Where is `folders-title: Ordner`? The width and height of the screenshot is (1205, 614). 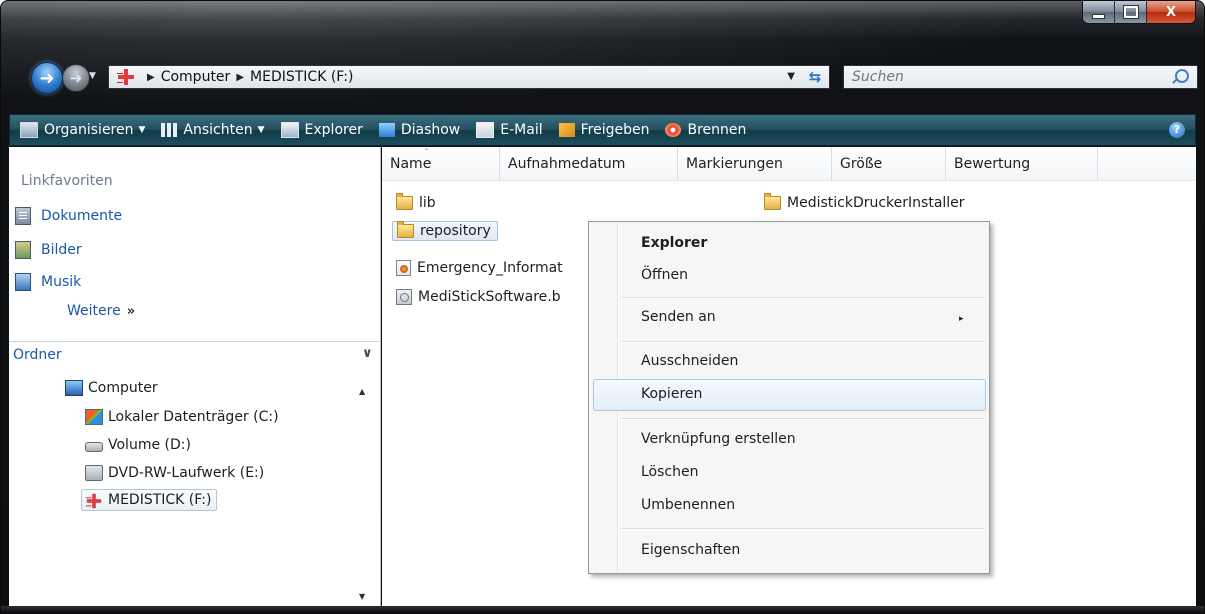 folders-title: Ordner is located at coordinates (37, 355).